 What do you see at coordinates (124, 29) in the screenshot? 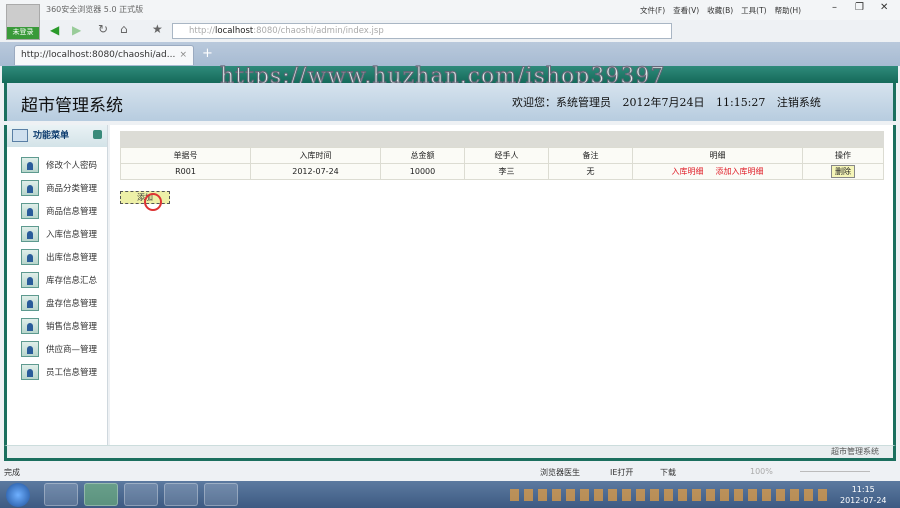
I see `home-icon: ⌂` at bounding box center [124, 29].